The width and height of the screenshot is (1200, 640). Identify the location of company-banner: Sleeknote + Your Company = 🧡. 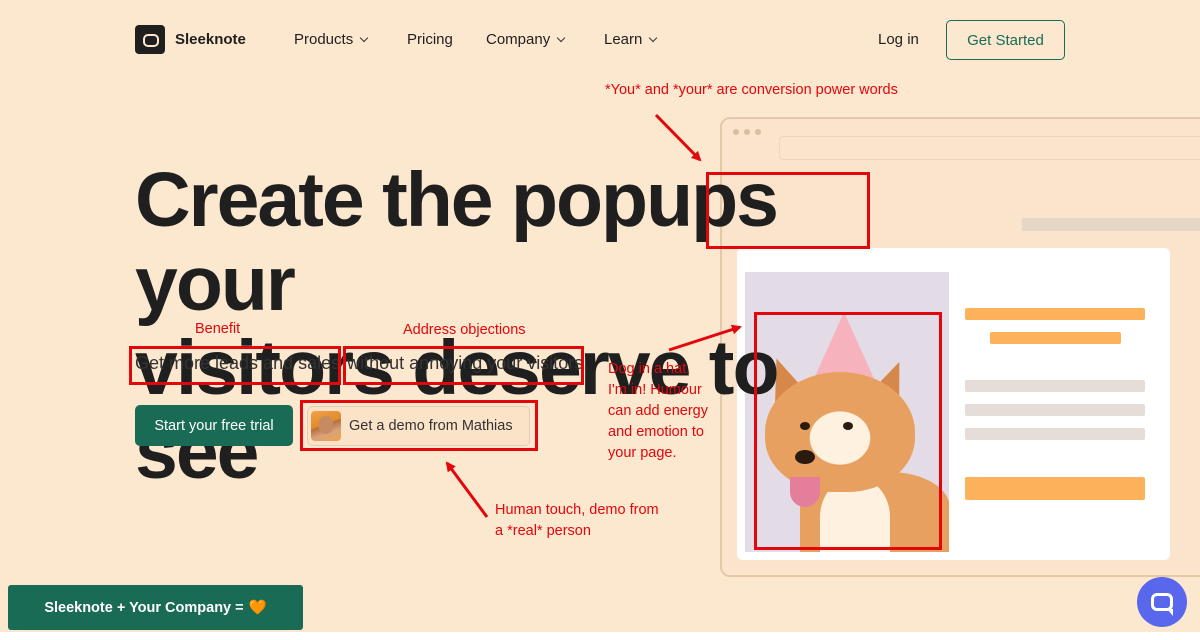
(155, 607).